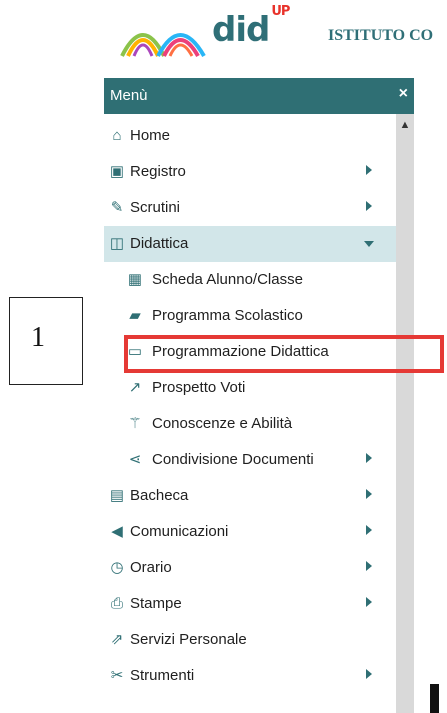 The height and width of the screenshot is (713, 447). I want to click on sidebar-item-label: Servizi Personale, so click(188, 639).